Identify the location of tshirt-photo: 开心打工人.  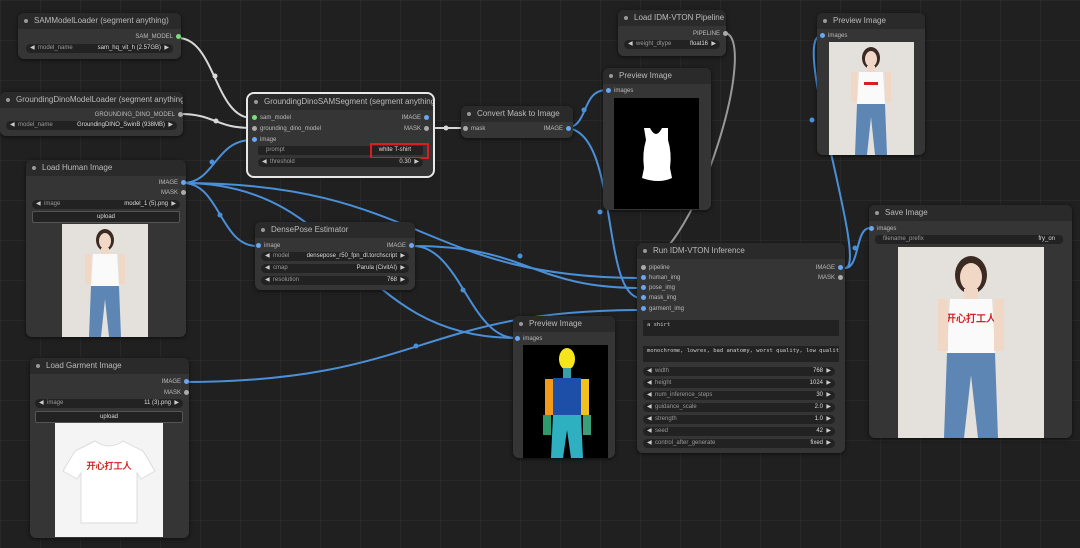
(109, 482).